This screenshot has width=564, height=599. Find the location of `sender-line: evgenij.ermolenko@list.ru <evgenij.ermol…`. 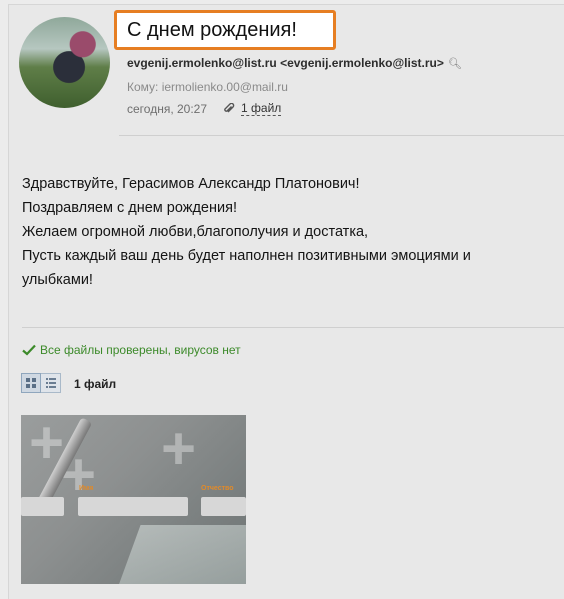

sender-line: evgenij.ermolenko@list.ru <evgenij.ermol… is located at coordinates (294, 63).